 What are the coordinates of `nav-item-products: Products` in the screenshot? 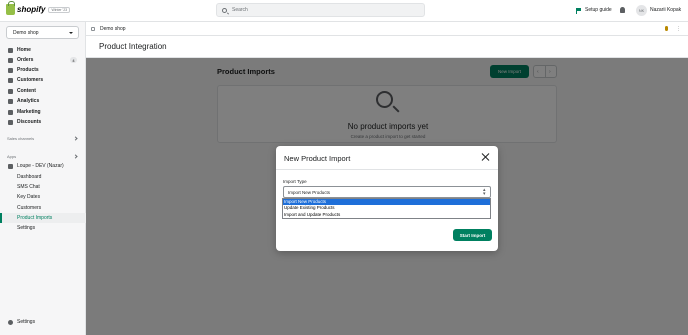 It's located at (43, 70).